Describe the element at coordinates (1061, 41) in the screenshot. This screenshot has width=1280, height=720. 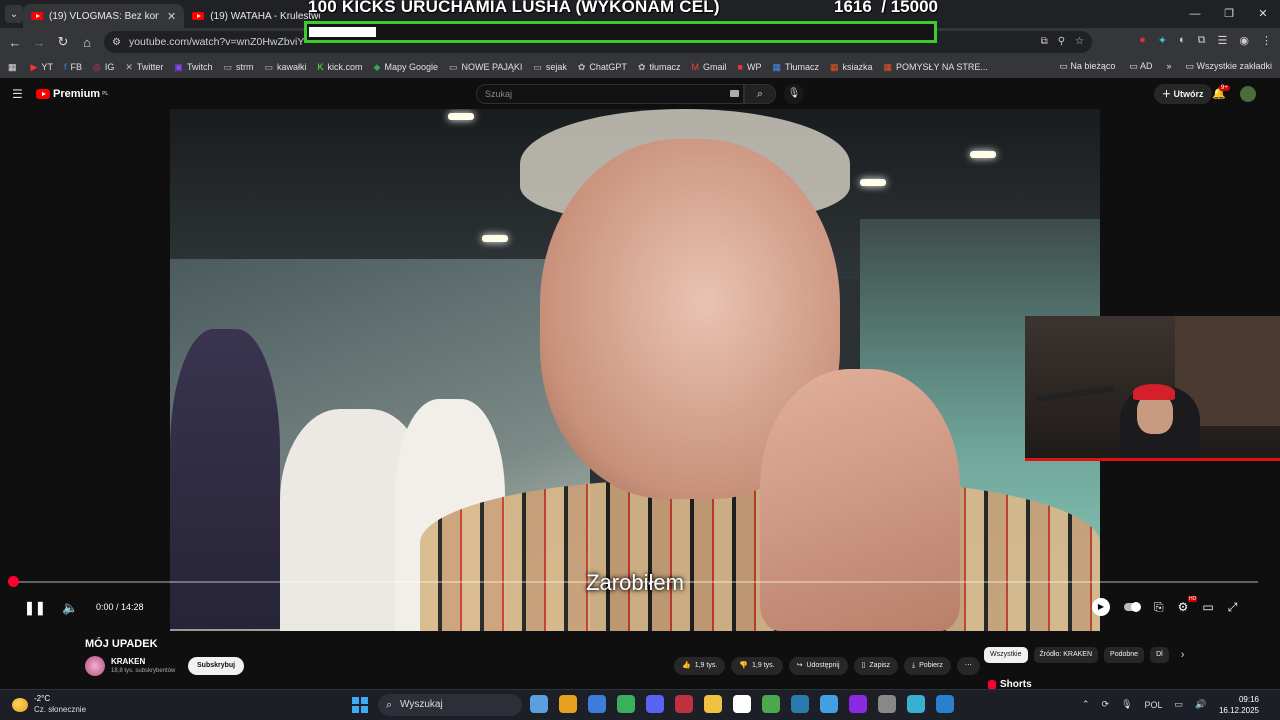
I see `zoom-icon: ⚲` at that location.